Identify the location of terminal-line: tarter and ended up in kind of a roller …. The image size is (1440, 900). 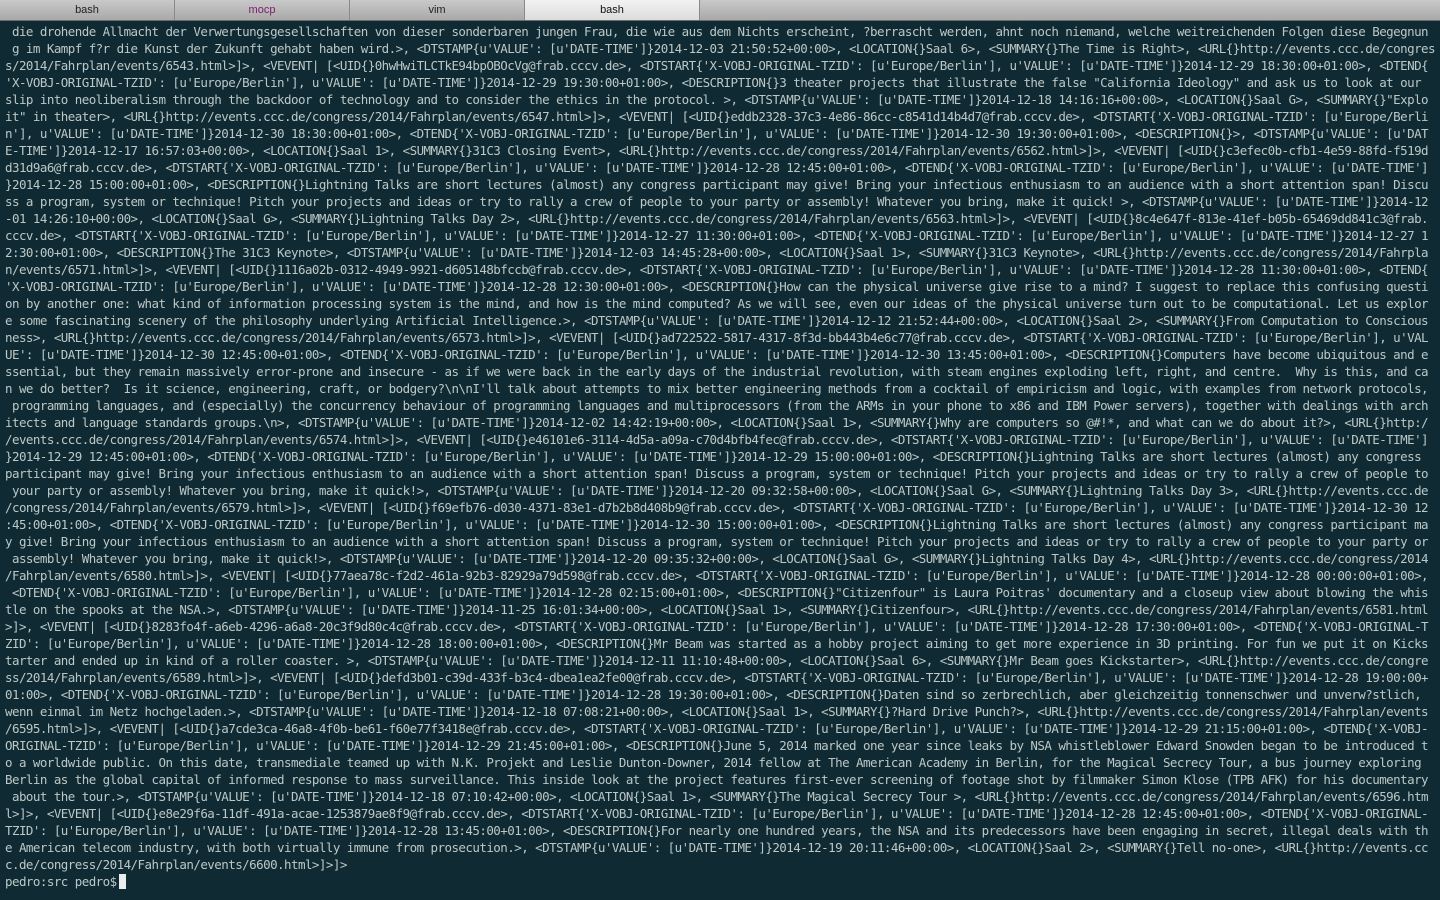
(717, 660).